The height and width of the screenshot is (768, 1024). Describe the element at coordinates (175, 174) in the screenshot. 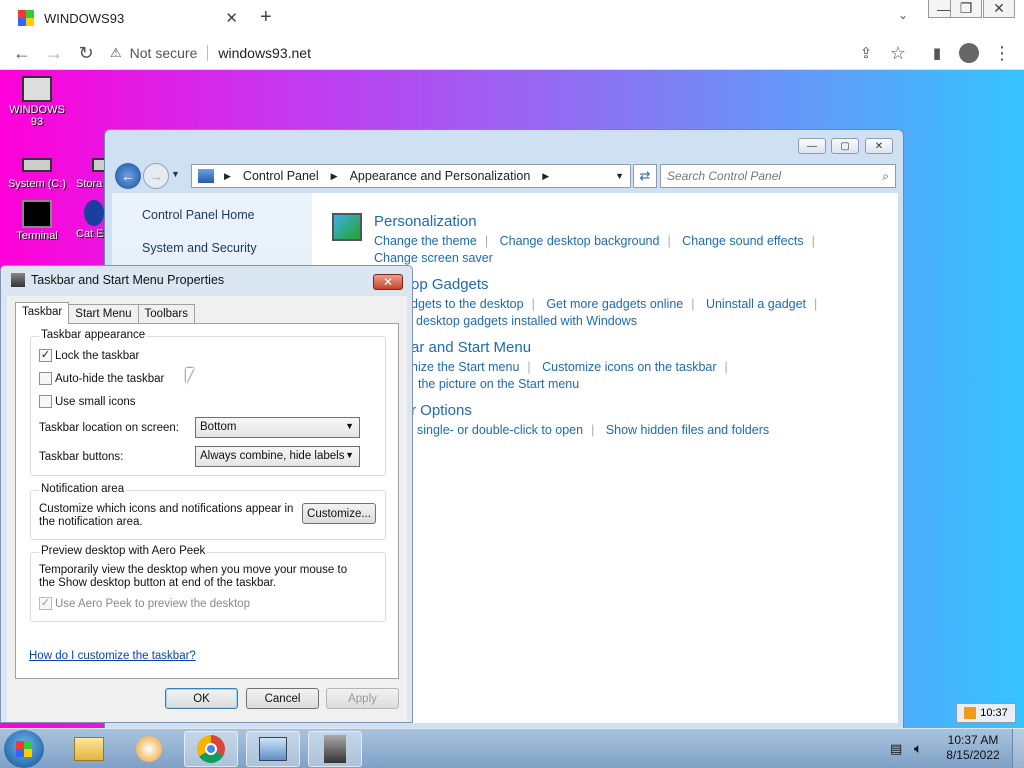

I see `recent-pages-chevron-icon: ▼` at that location.